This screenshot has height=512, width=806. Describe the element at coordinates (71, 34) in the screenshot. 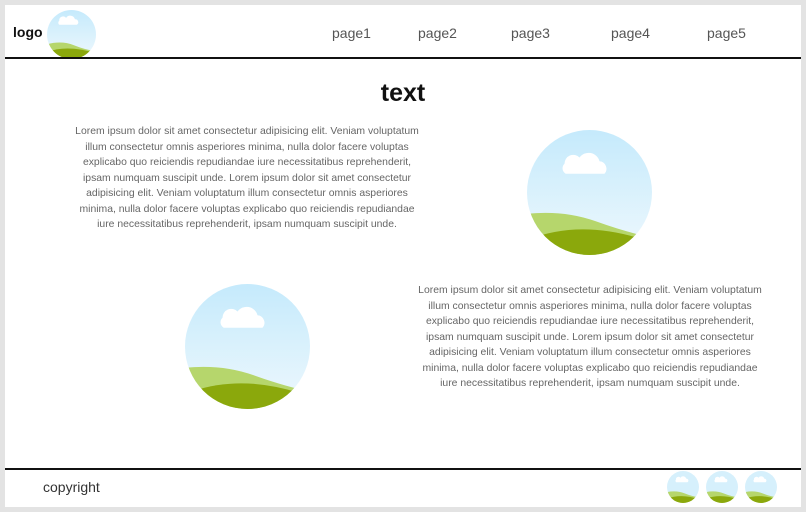

I see `logo-landscape-icon` at that location.